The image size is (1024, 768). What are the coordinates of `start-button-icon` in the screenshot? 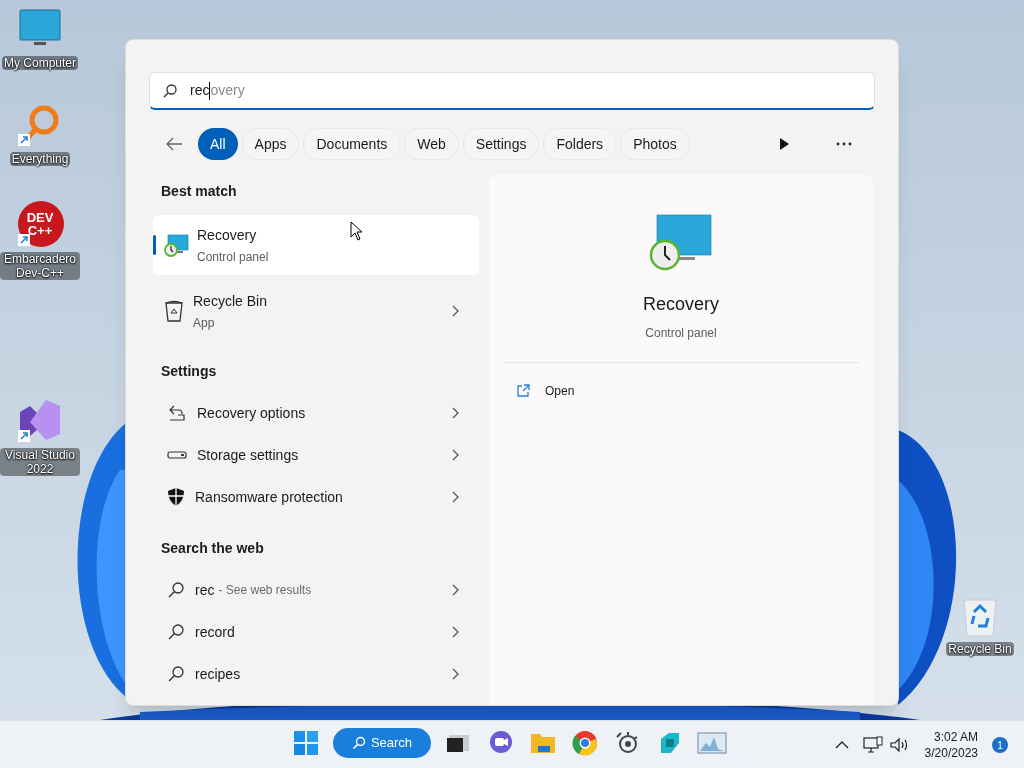 It's located at (306, 743).